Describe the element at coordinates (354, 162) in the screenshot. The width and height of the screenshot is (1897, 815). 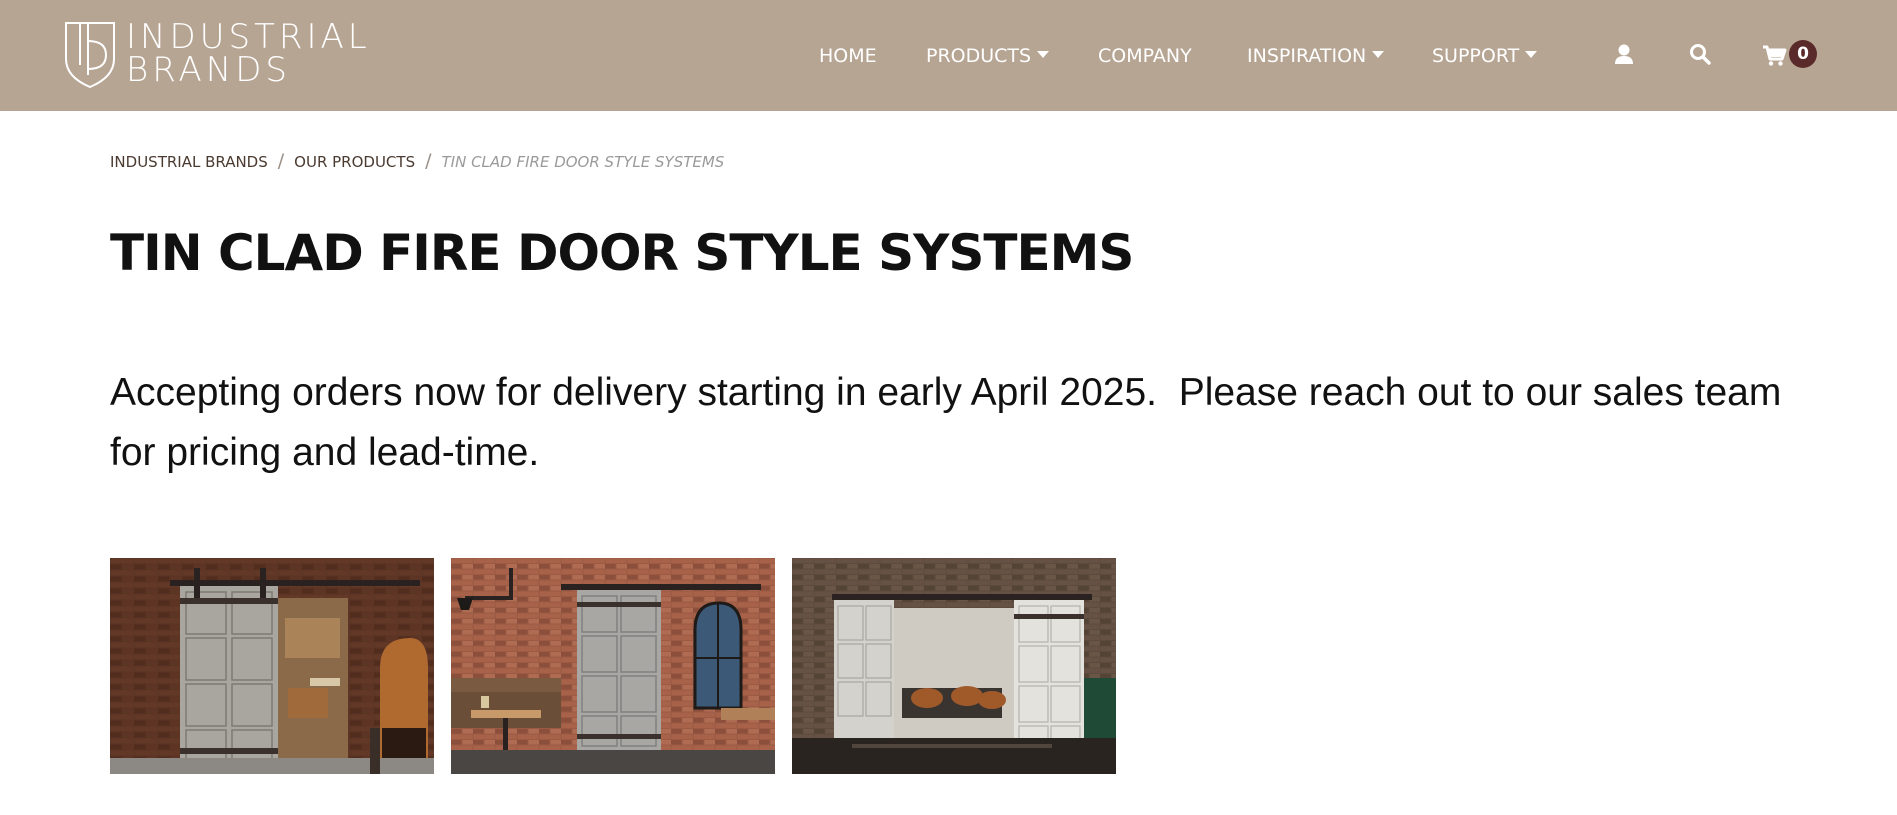
I see `breadcrumb-our-products: OUR PRODUCTS` at that location.